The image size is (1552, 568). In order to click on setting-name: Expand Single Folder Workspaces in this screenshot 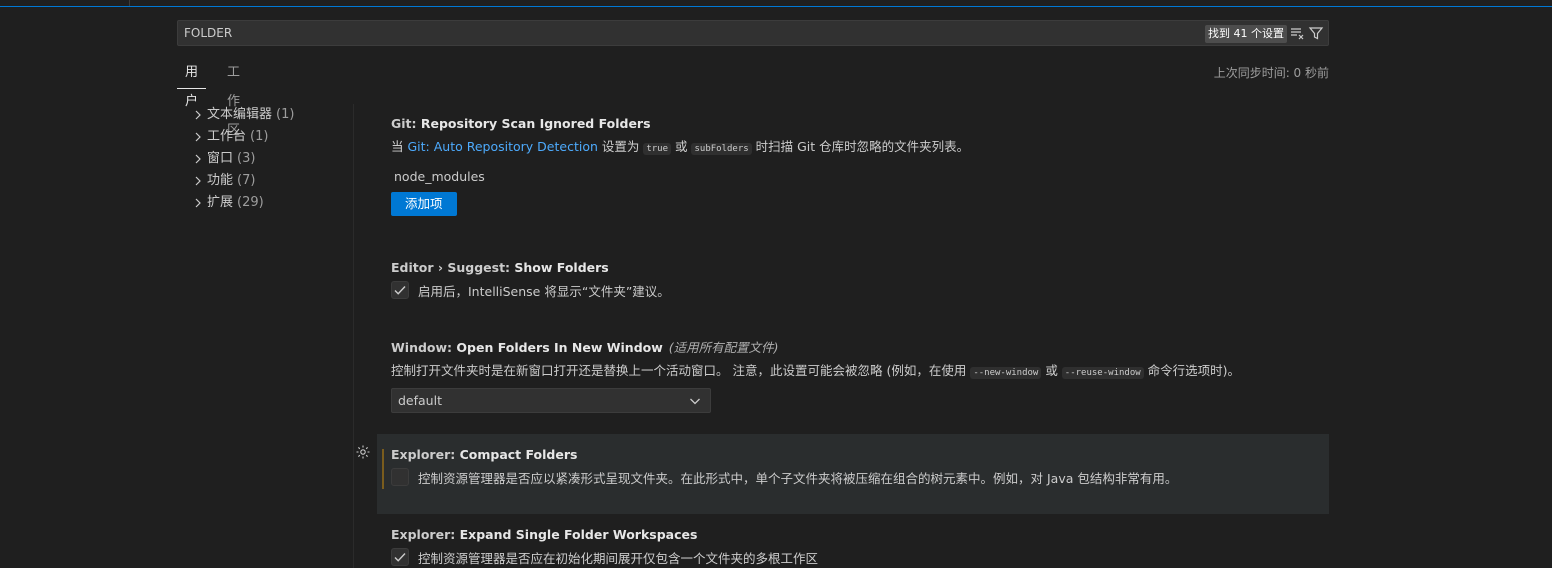, I will do `click(578, 534)`.